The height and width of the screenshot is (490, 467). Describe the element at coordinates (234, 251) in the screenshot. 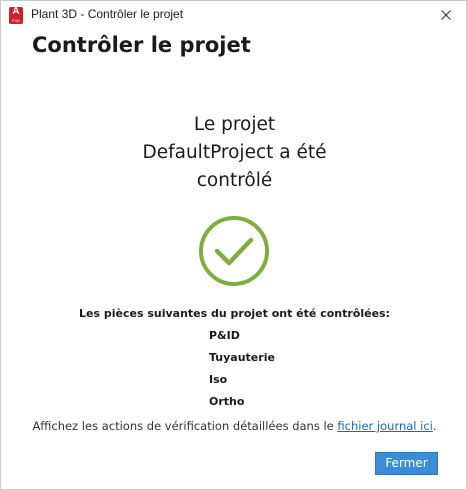

I see `check-circle-icon` at that location.